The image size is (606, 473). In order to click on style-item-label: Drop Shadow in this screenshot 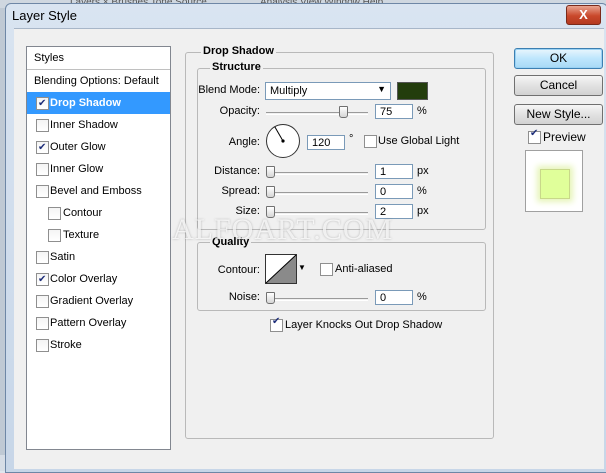, I will do `click(85, 103)`.